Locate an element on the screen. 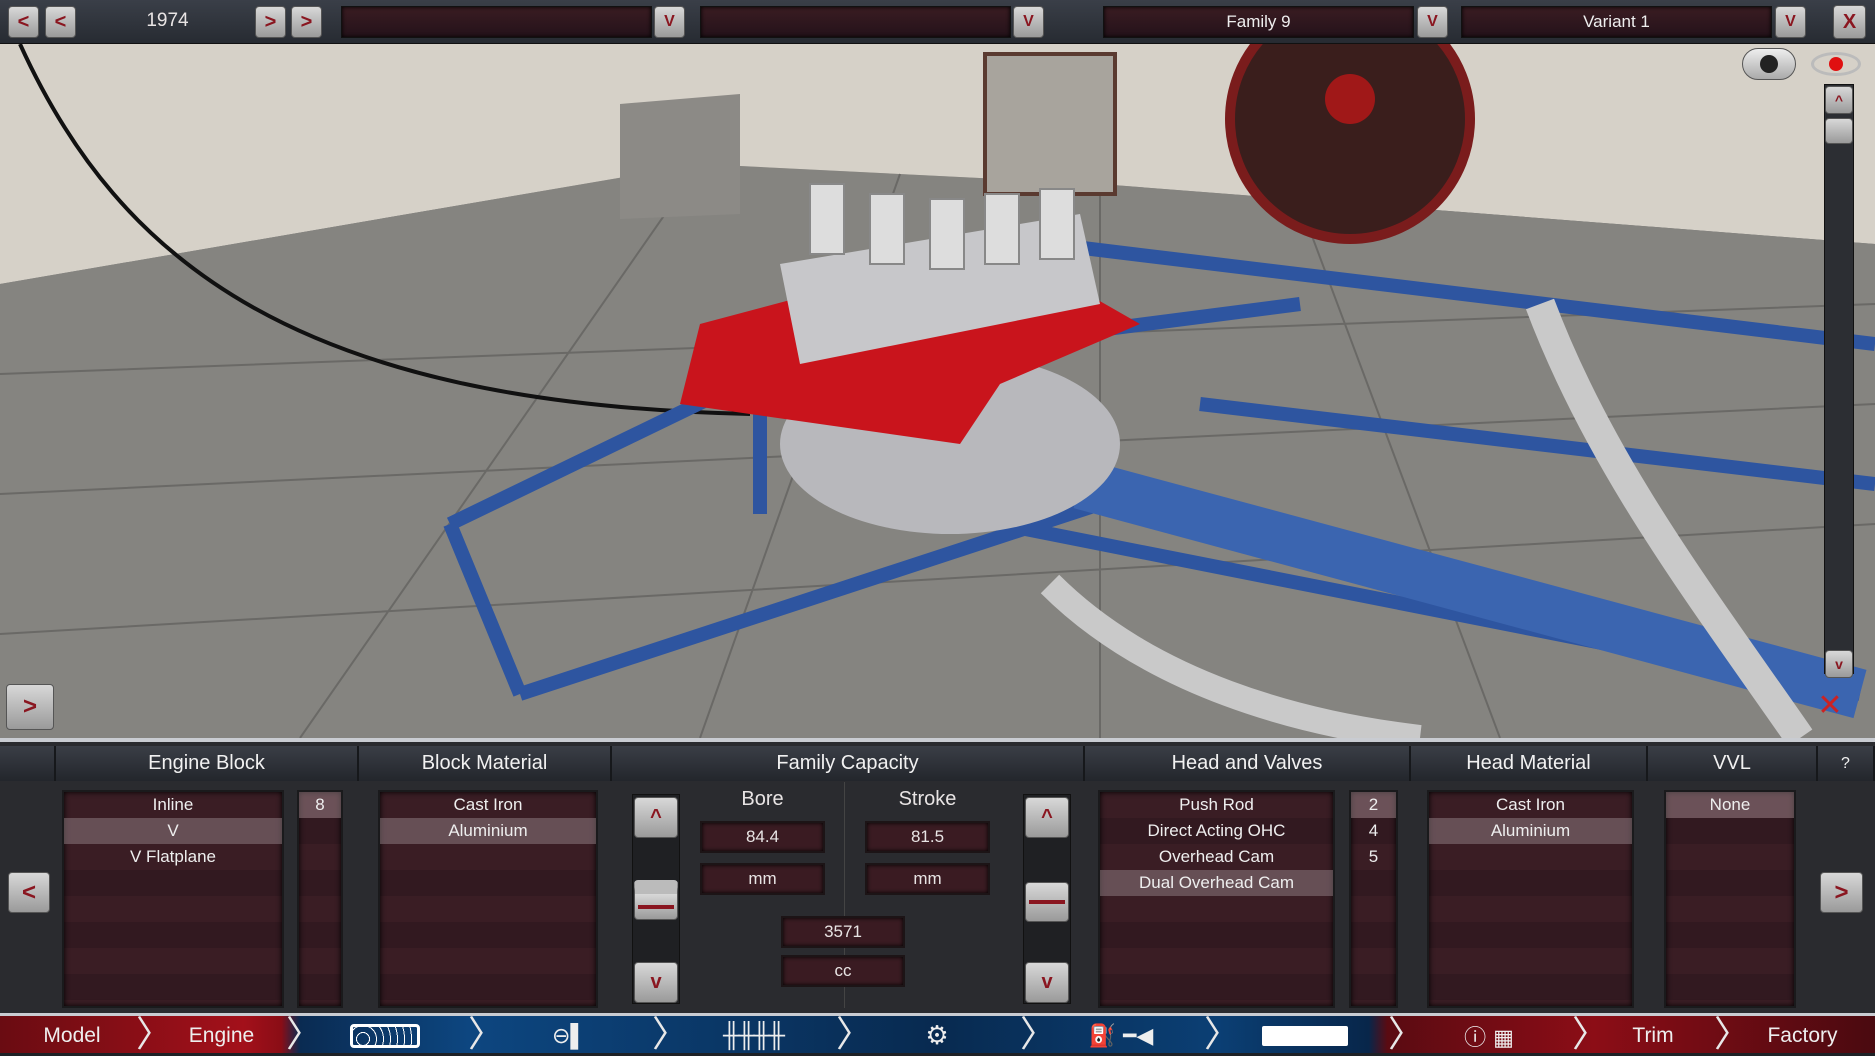  nav-turbo-icon: ⚙ is located at coordinates (937, 1036).